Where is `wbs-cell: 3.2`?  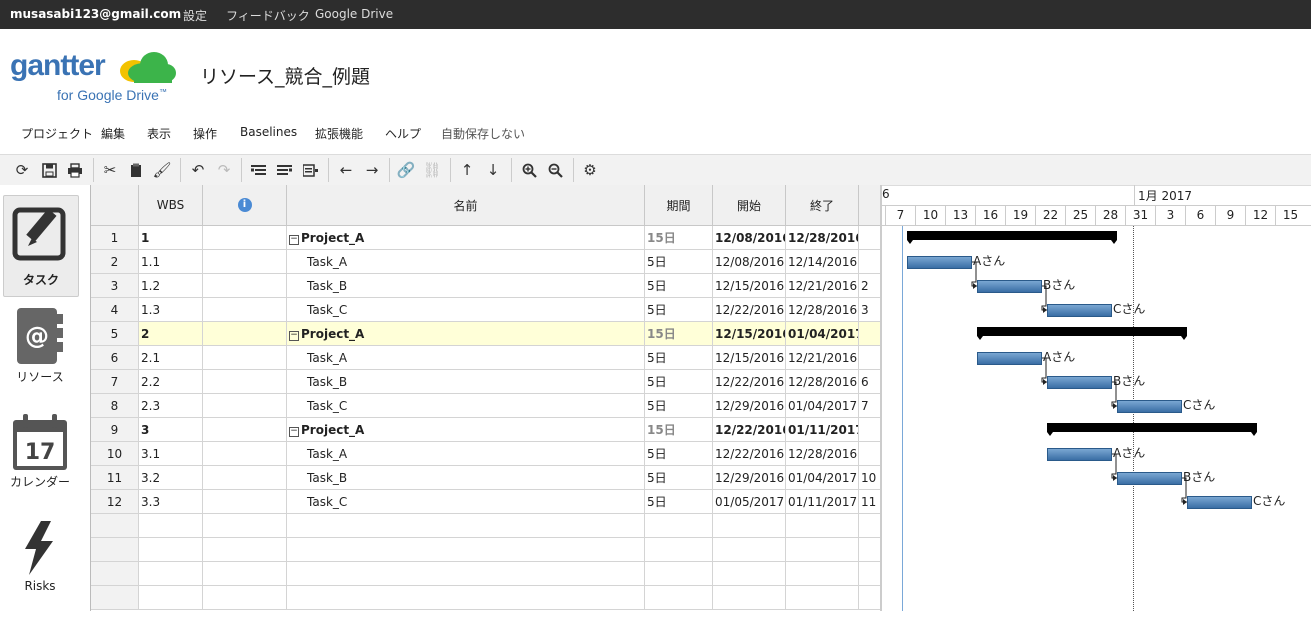
wbs-cell: 3.2 is located at coordinates (171, 478).